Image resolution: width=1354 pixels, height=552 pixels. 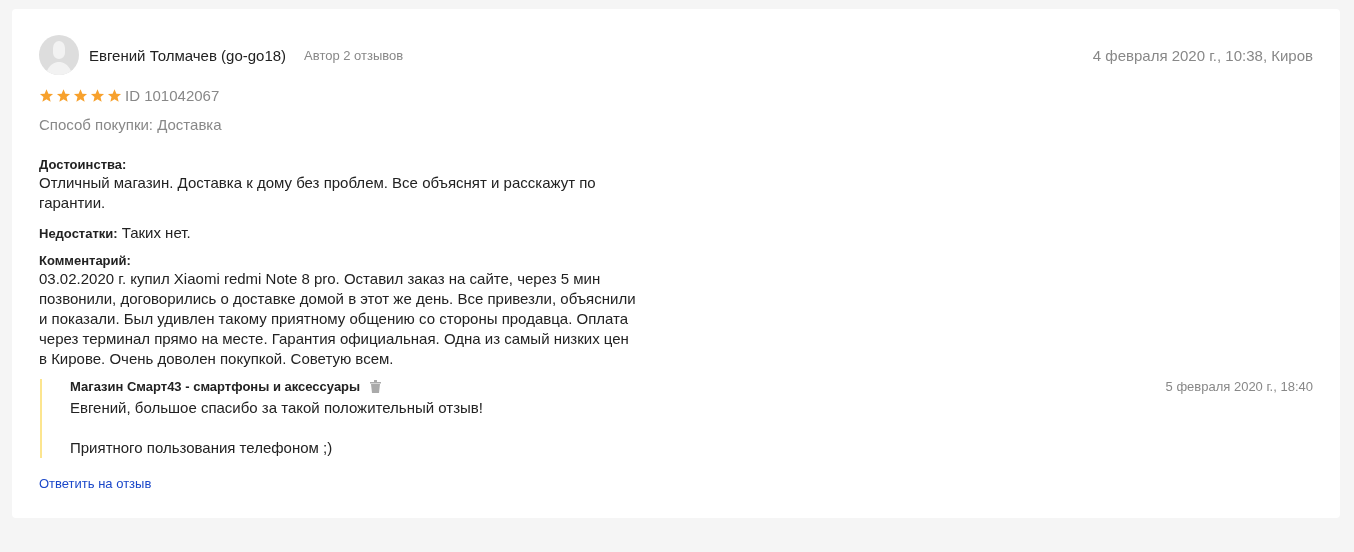 What do you see at coordinates (78, 233) in the screenshot?
I see `section-label: Недостатки:` at bounding box center [78, 233].